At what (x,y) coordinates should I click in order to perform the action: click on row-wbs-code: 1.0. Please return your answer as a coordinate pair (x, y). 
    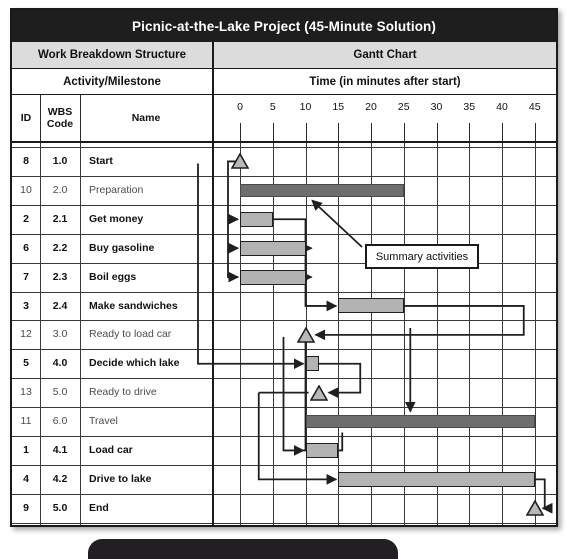
    Looking at the image, I should click on (60, 161).